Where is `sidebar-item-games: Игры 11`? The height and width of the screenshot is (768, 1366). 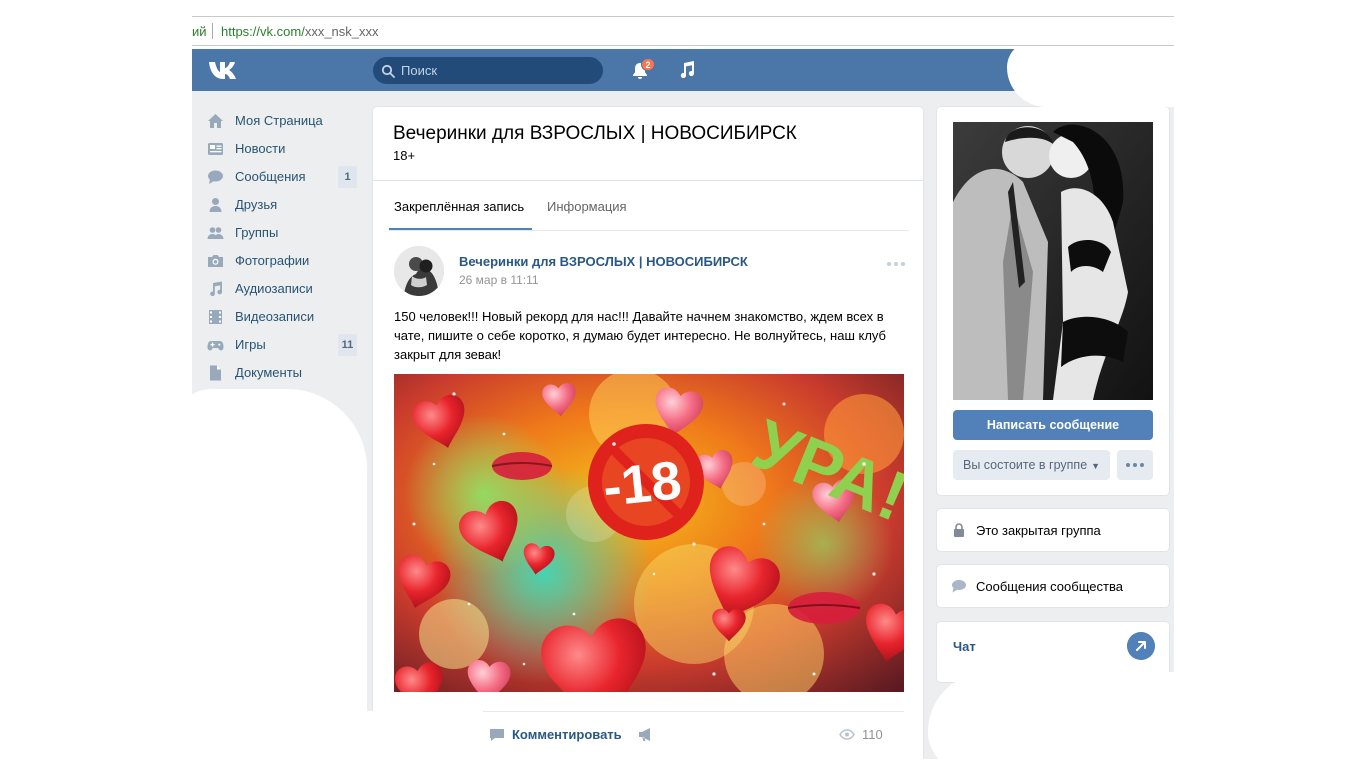 sidebar-item-games: Игры 11 is located at coordinates (277, 345).